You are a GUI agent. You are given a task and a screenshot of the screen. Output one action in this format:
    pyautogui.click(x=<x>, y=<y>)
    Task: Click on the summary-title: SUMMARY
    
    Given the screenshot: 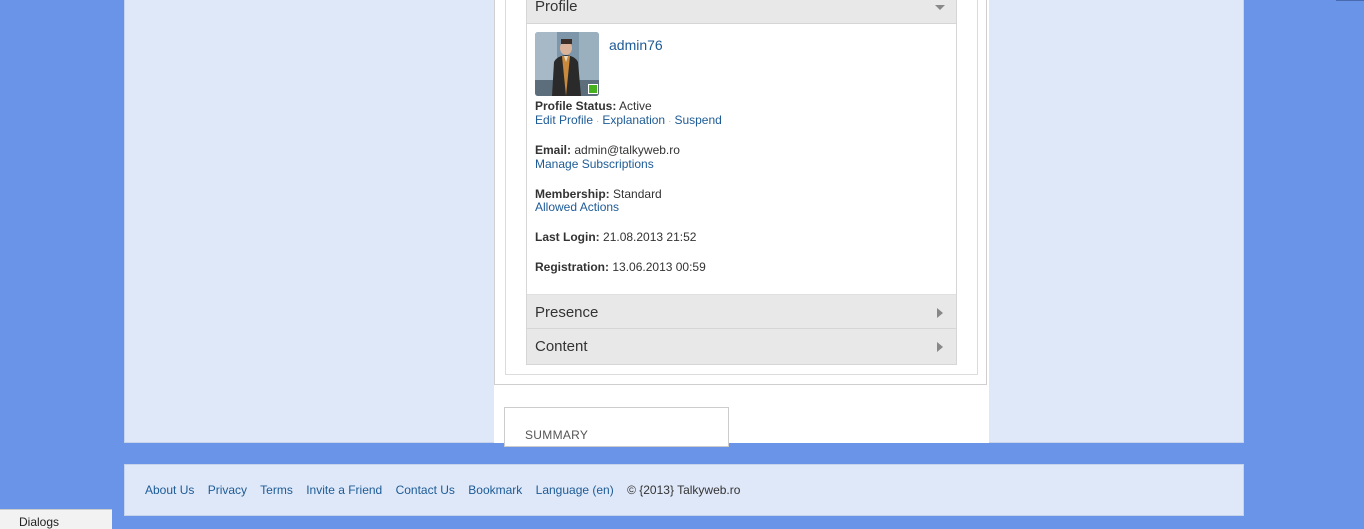 What is the action you would take?
    pyautogui.click(x=557, y=435)
    